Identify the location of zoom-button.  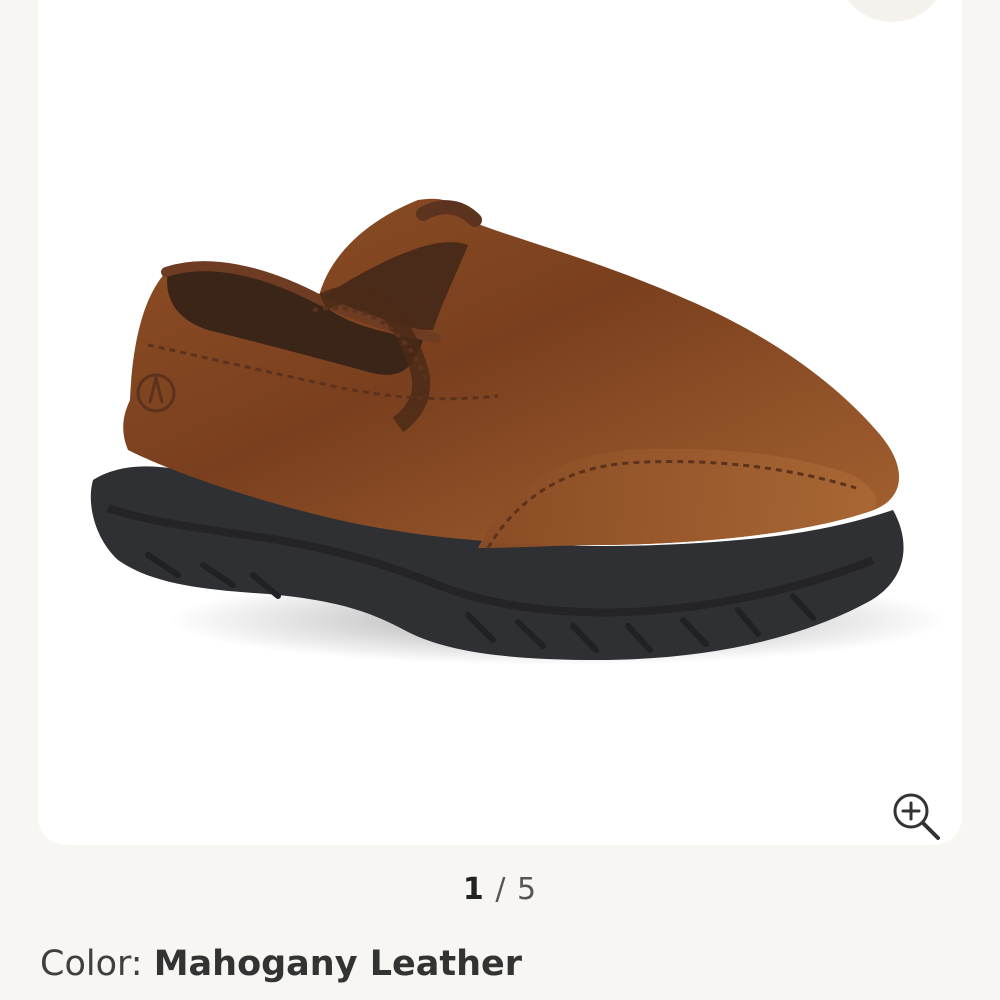
(916, 816).